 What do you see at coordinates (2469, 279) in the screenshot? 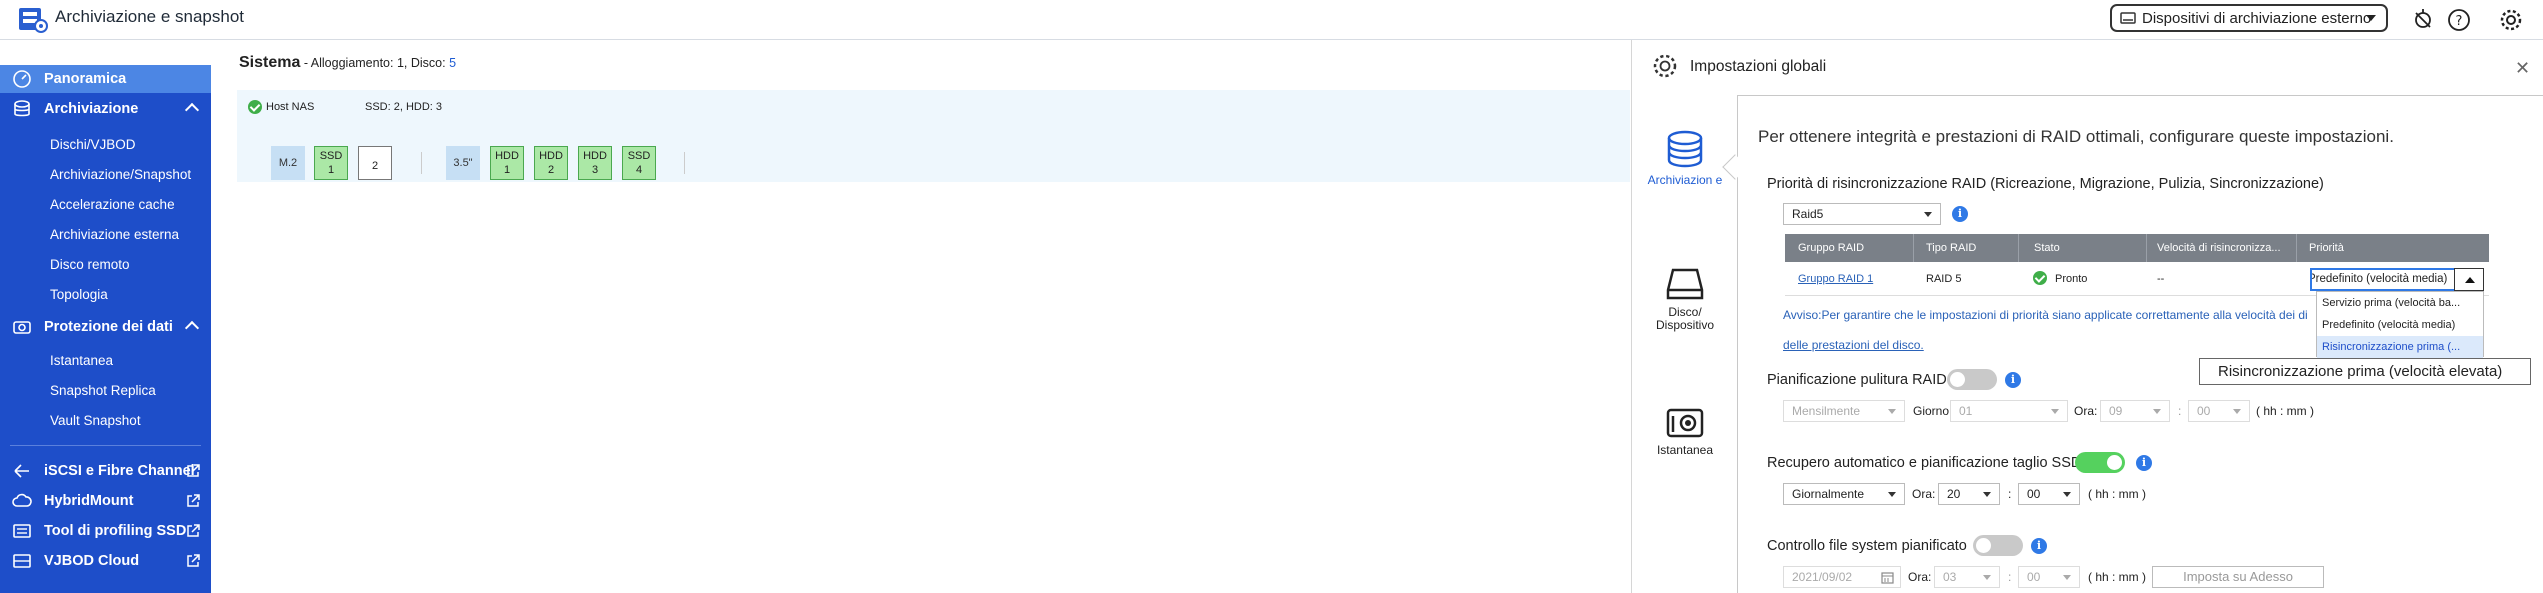
I see `priority-dropdown-toggle` at bounding box center [2469, 279].